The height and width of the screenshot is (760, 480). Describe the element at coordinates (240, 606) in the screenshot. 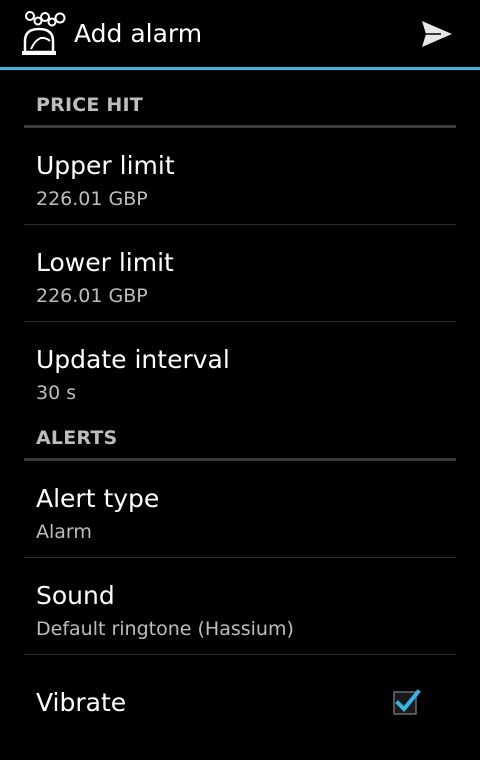

I see `pref-sound: Sound Default ringtone (Hassium)` at that location.